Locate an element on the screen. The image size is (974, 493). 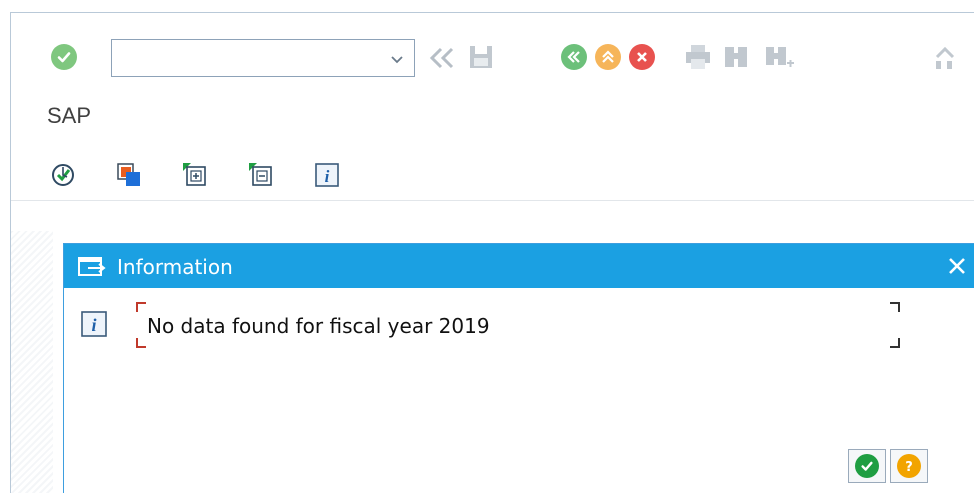
back-button is located at coordinates (574, 57).